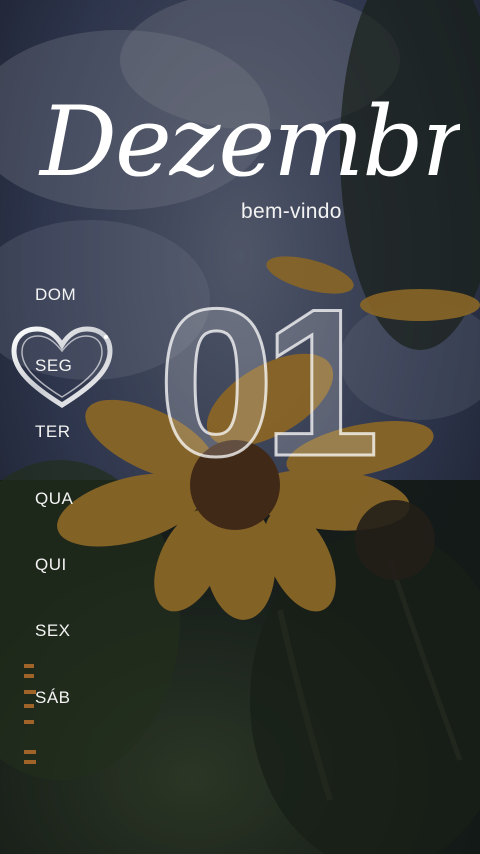  I want to click on month-title-text: Dezembro, so click(249, 142).